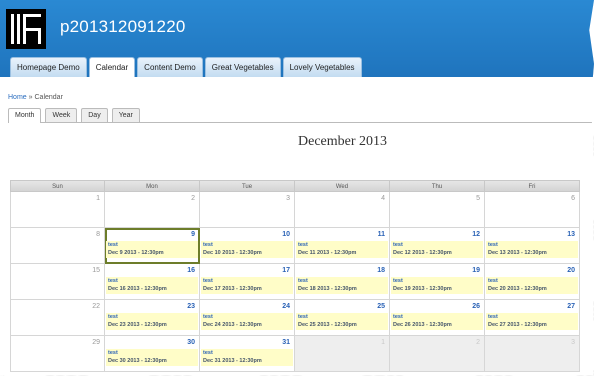 The height and width of the screenshot is (383, 600). I want to click on day-number: 26, so click(476, 306).